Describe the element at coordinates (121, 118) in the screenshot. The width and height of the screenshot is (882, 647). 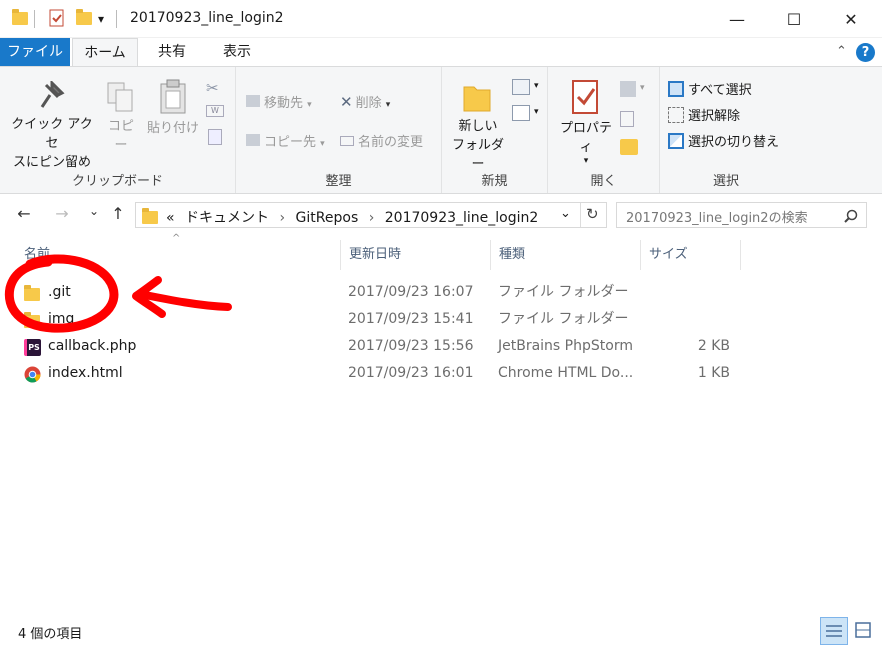
I see `copy-button: コピー` at that location.